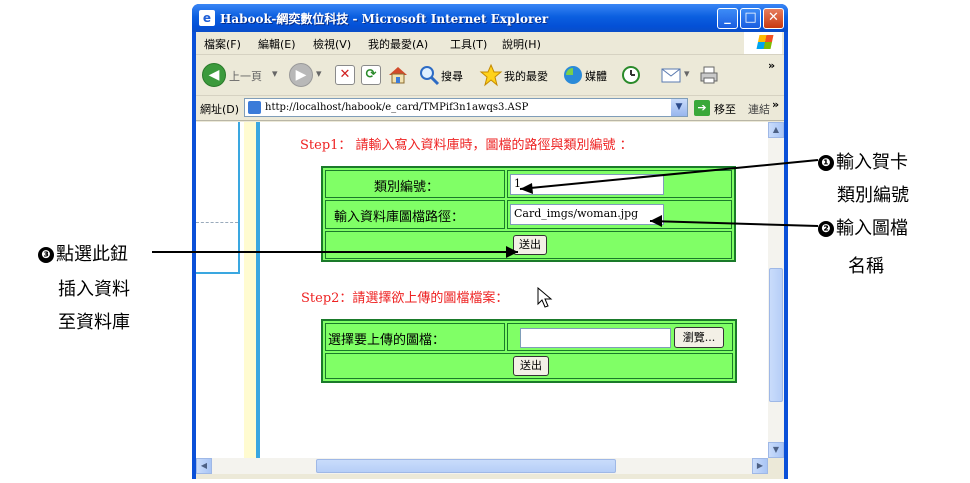 The image size is (970, 483). I want to click on annotation-2-number: ❷, so click(826, 229).